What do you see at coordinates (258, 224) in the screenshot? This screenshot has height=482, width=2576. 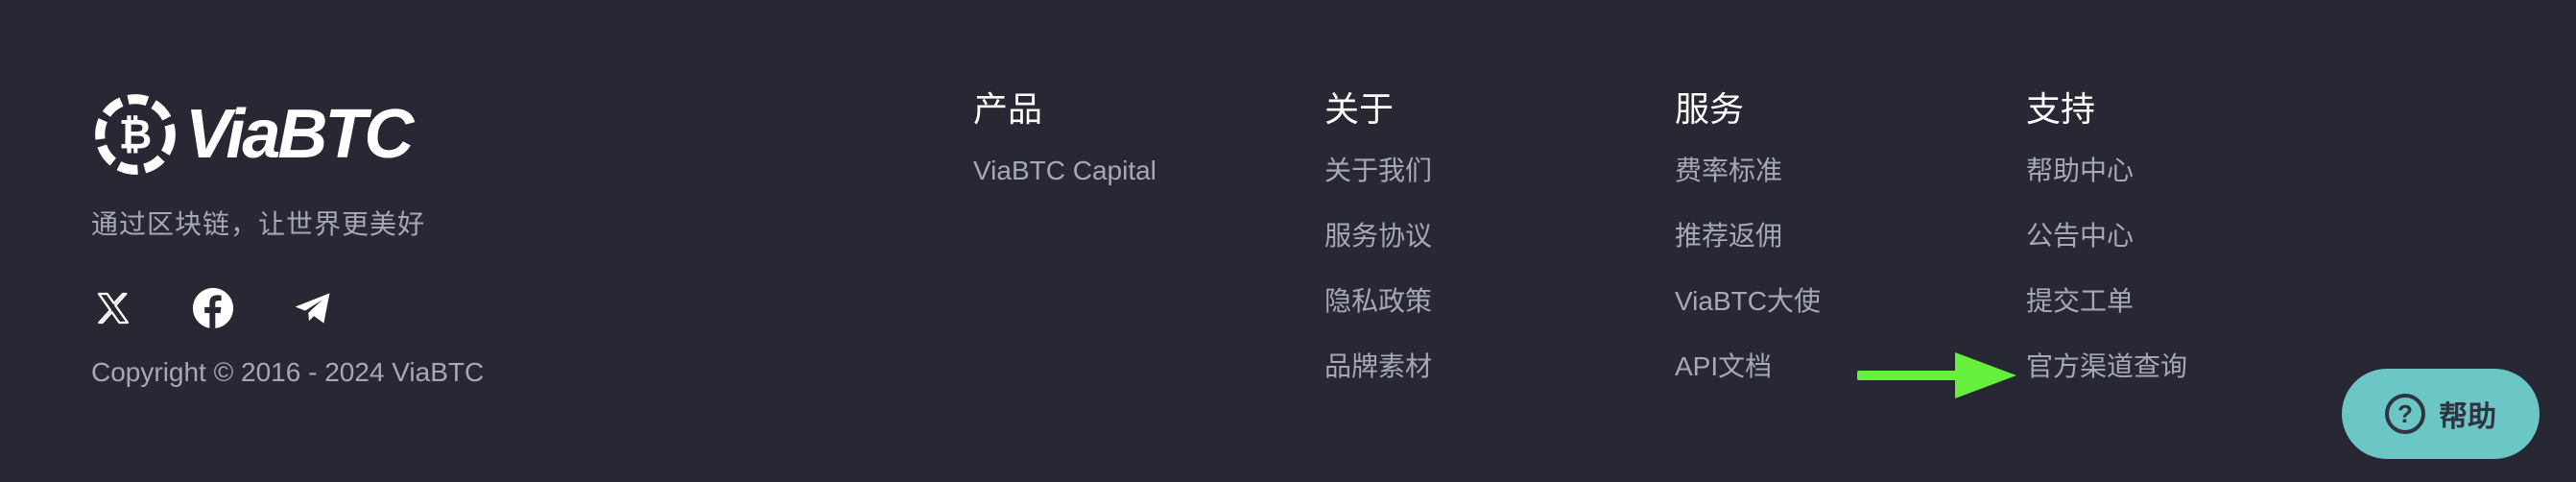 I see `brand-tagline: 通过区块链，让世界更美好` at bounding box center [258, 224].